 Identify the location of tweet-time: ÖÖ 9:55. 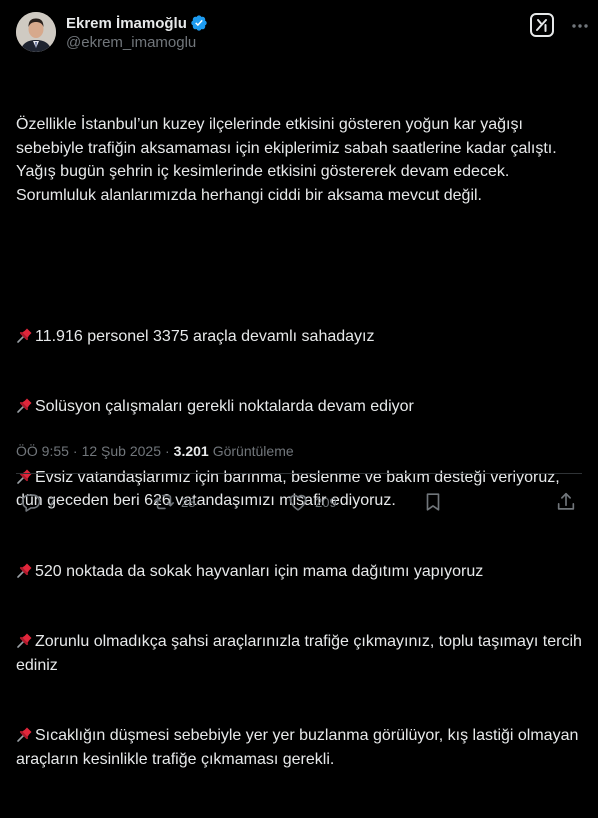
(42, 451).